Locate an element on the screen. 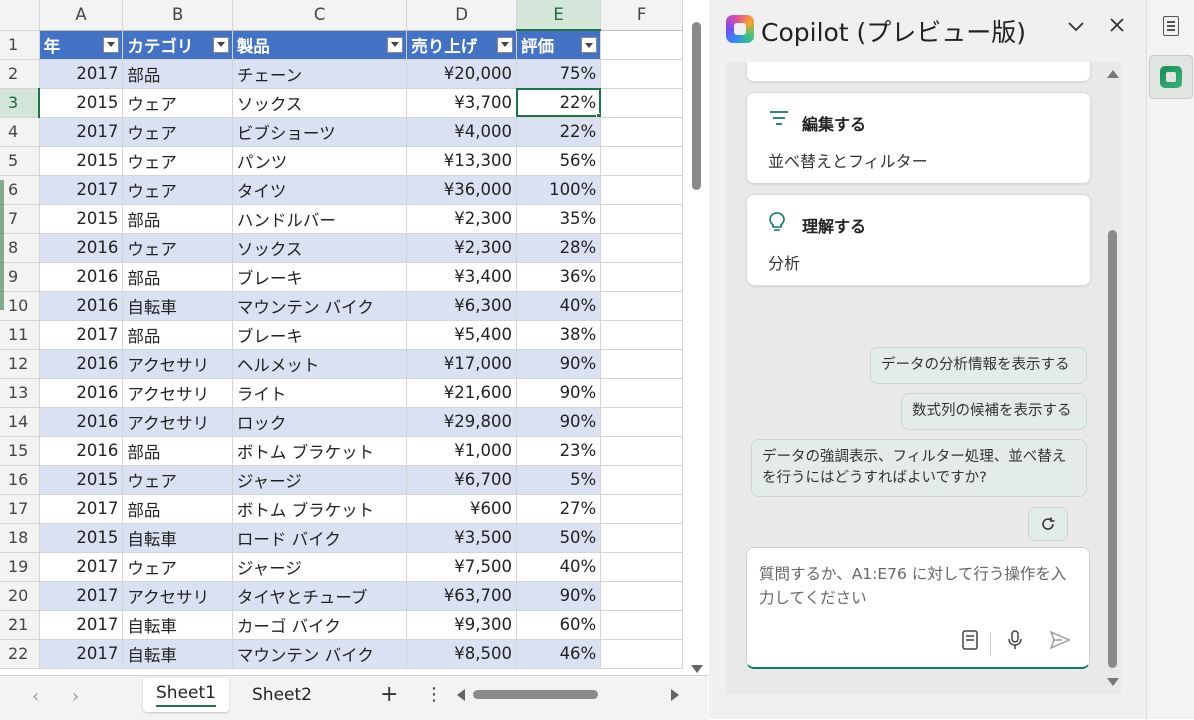 The height and width of the screenshot is (720, 1194). cell-sales: ¥6,700 is located at coordinates (461, 480).